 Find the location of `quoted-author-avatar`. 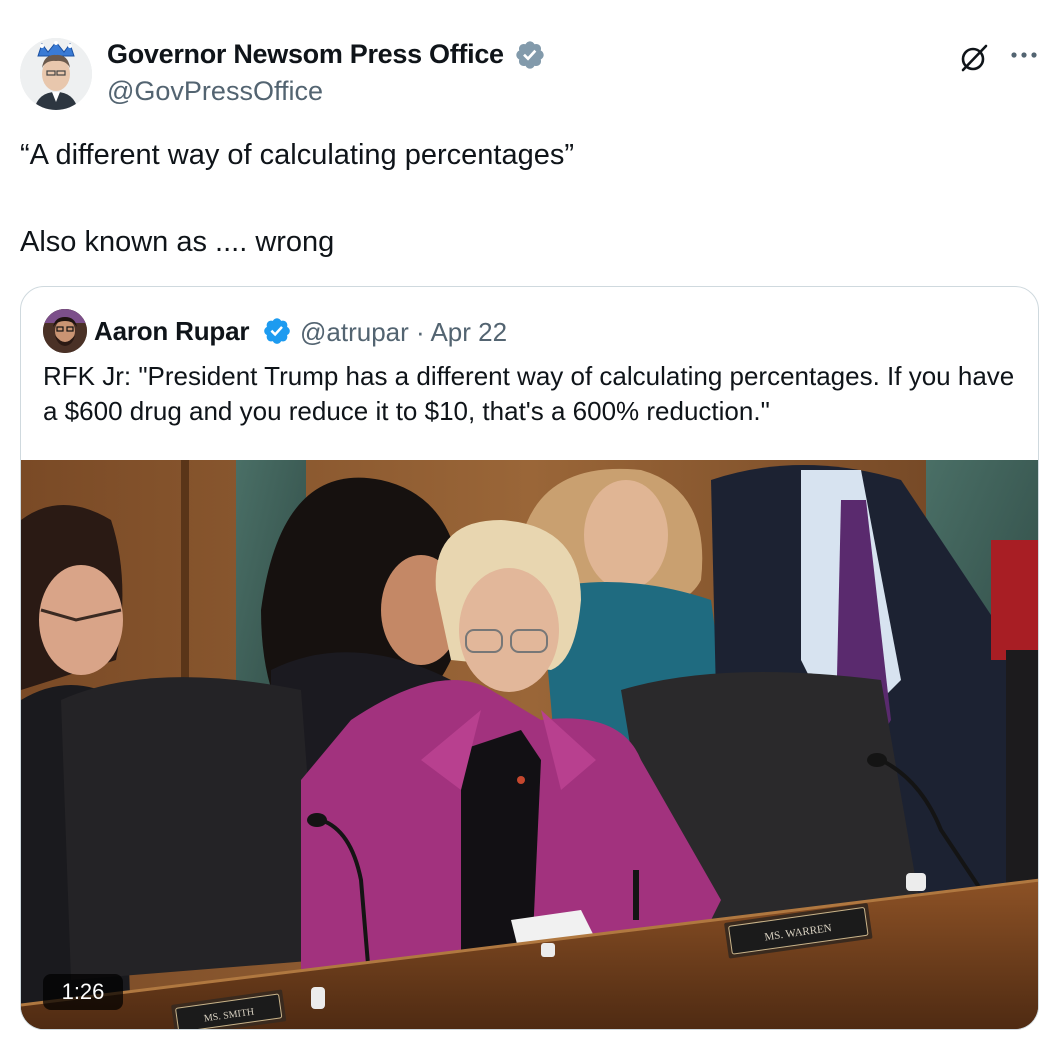

quoted-author-avatar is located at coordinates (65, 331).